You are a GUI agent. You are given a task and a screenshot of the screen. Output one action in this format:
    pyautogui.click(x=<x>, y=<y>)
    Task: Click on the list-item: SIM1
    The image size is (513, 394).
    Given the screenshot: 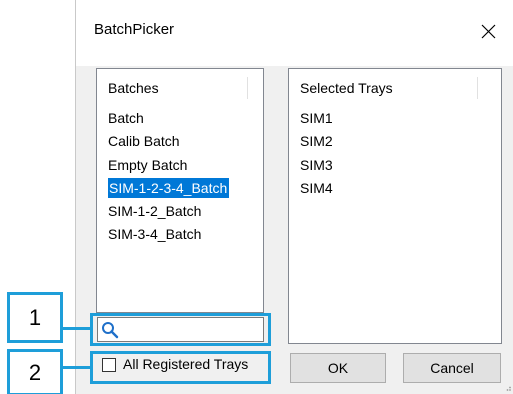 What is the action you would take?
    pyautogui.click(x=400, y=118)
    